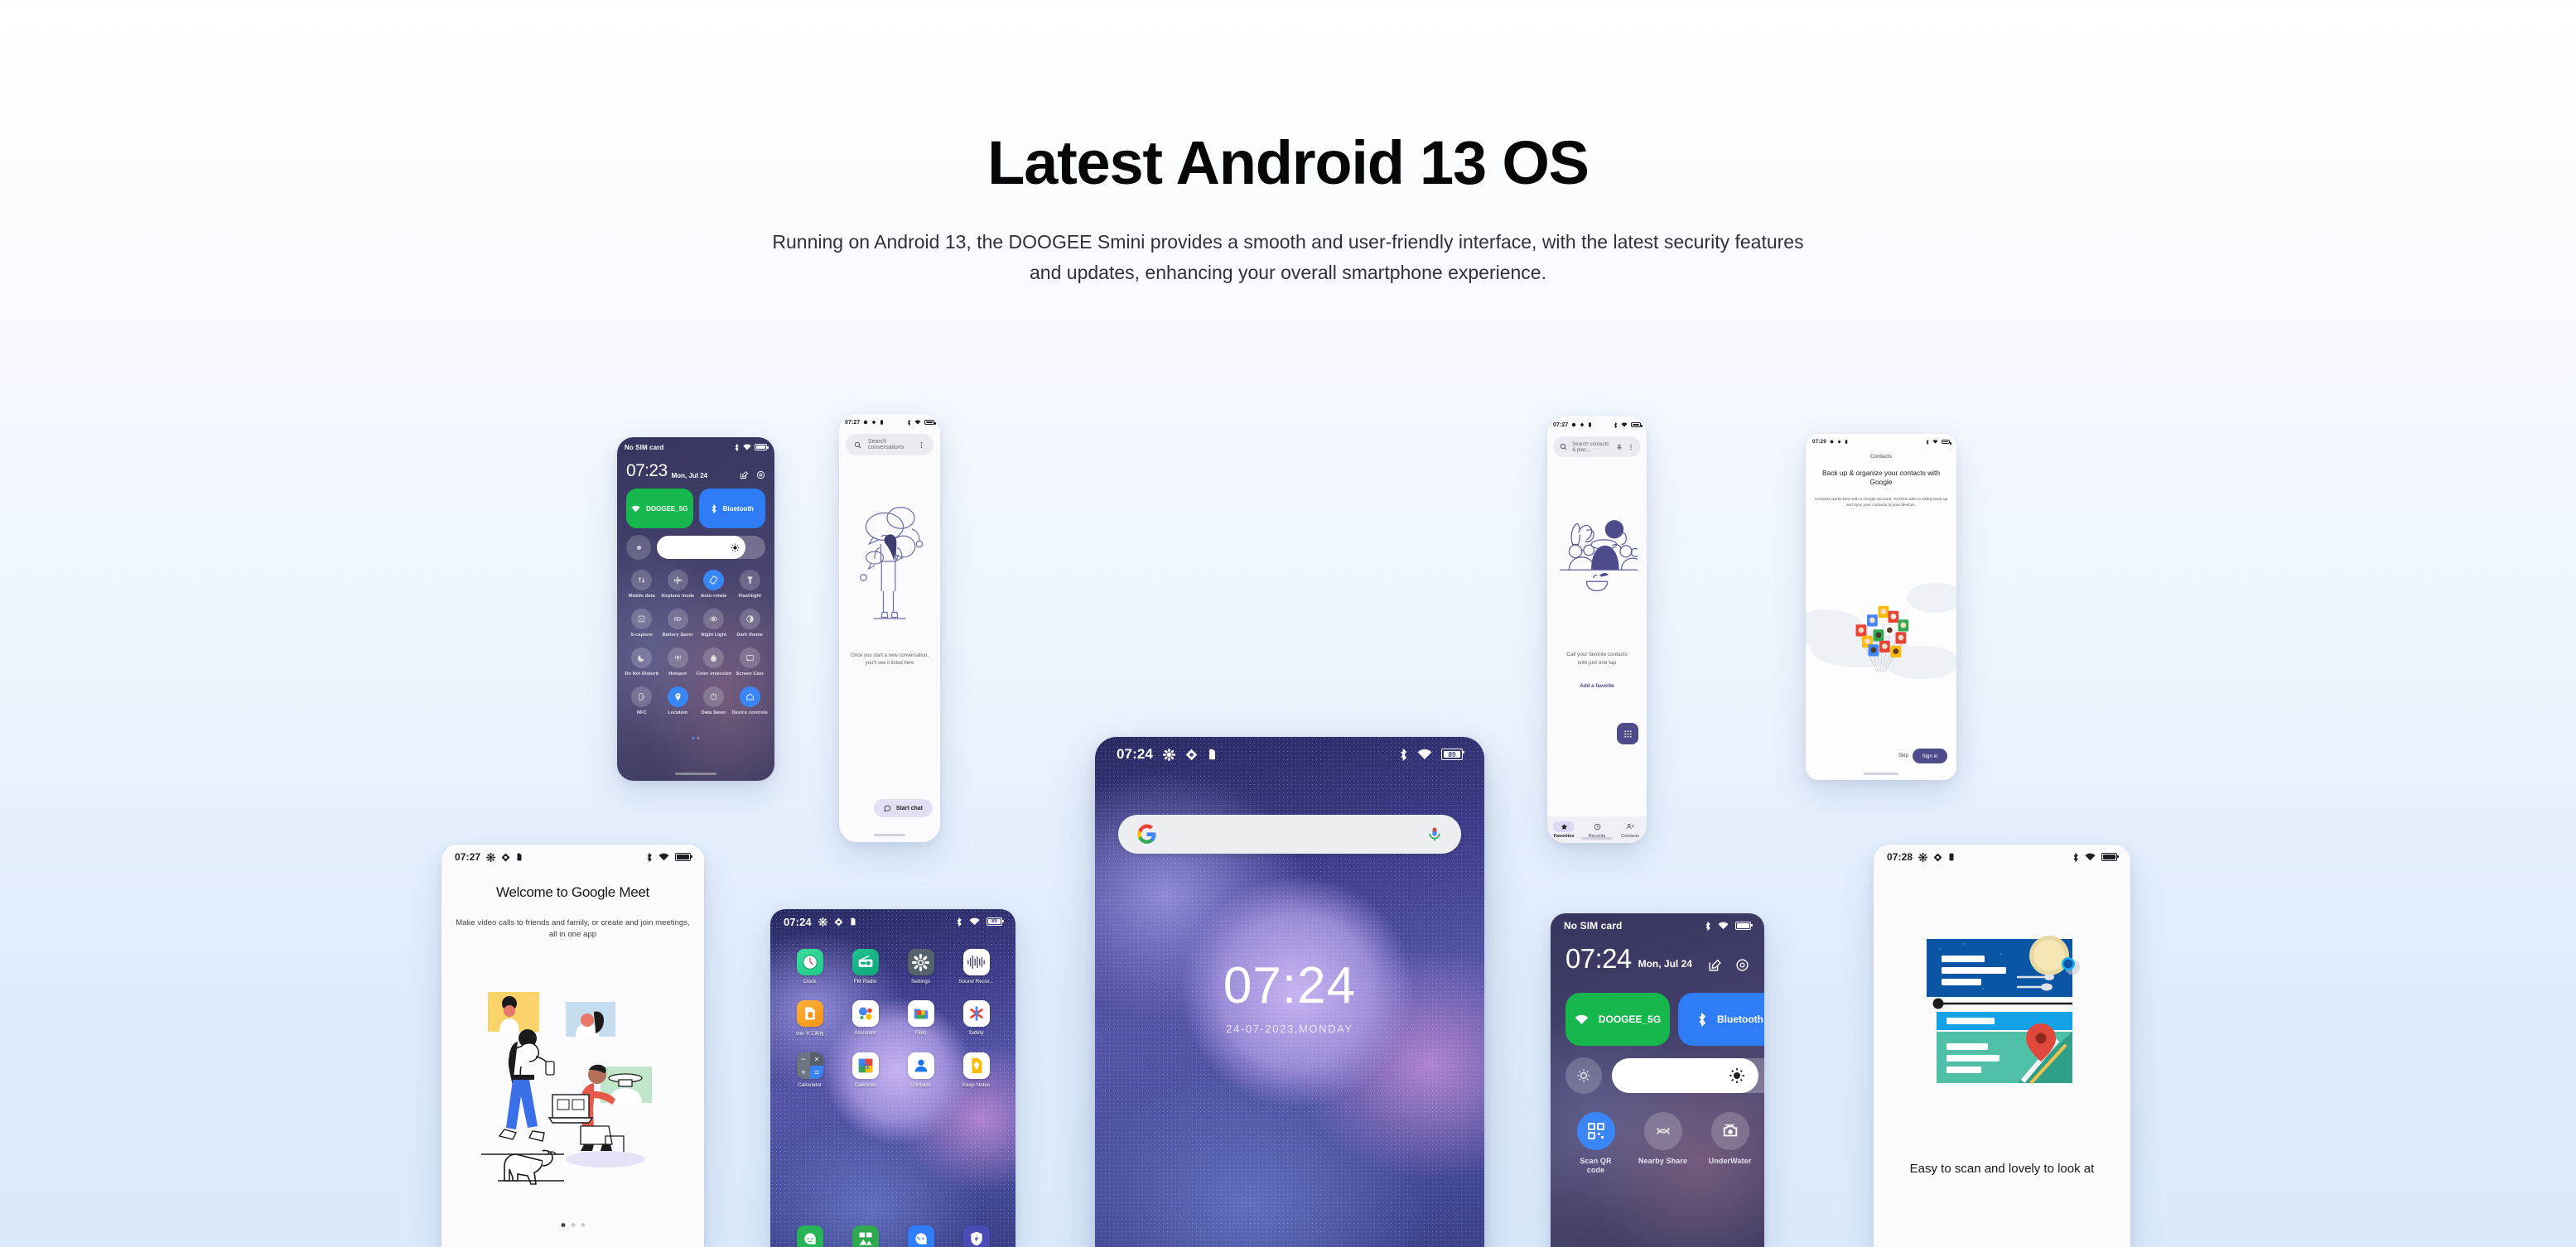  I want to click on tile-dark-theme: Dark theme, so click(750, 623).